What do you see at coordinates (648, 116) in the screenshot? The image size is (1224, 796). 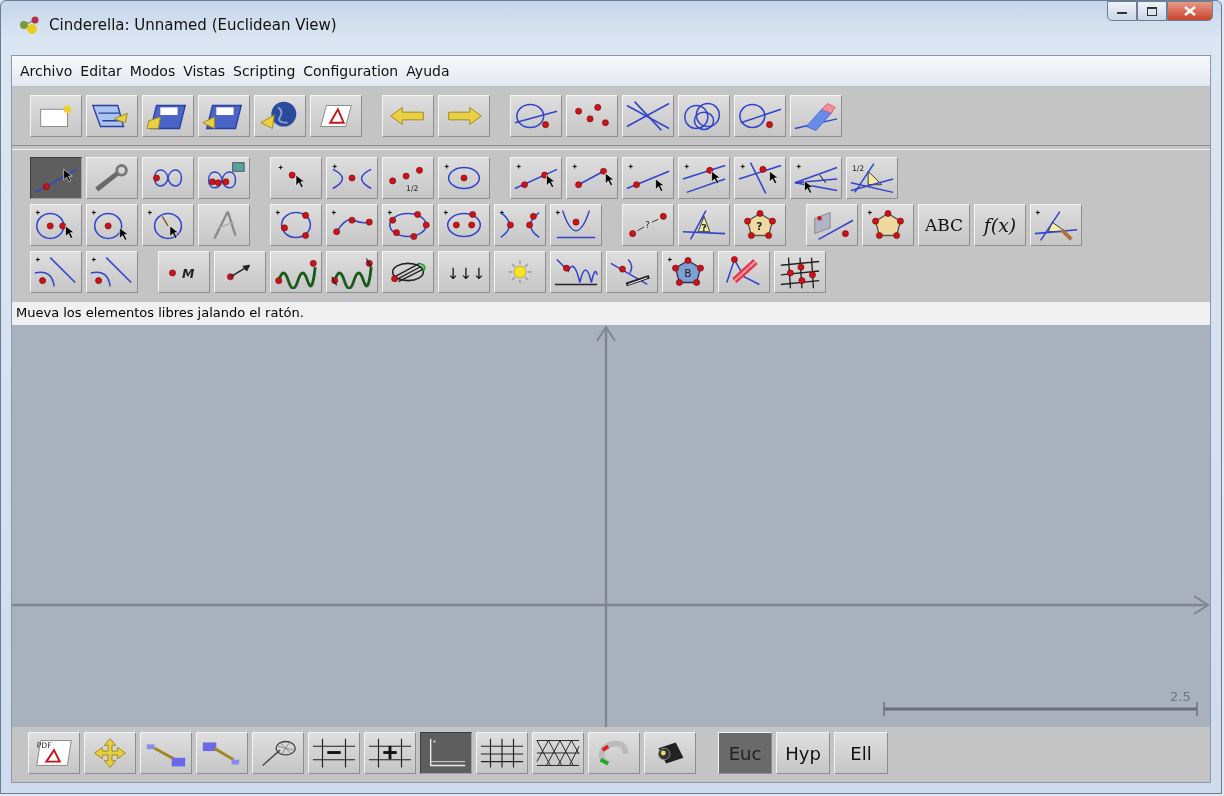 I see `lines-icon` at bounding box center [648, 116].